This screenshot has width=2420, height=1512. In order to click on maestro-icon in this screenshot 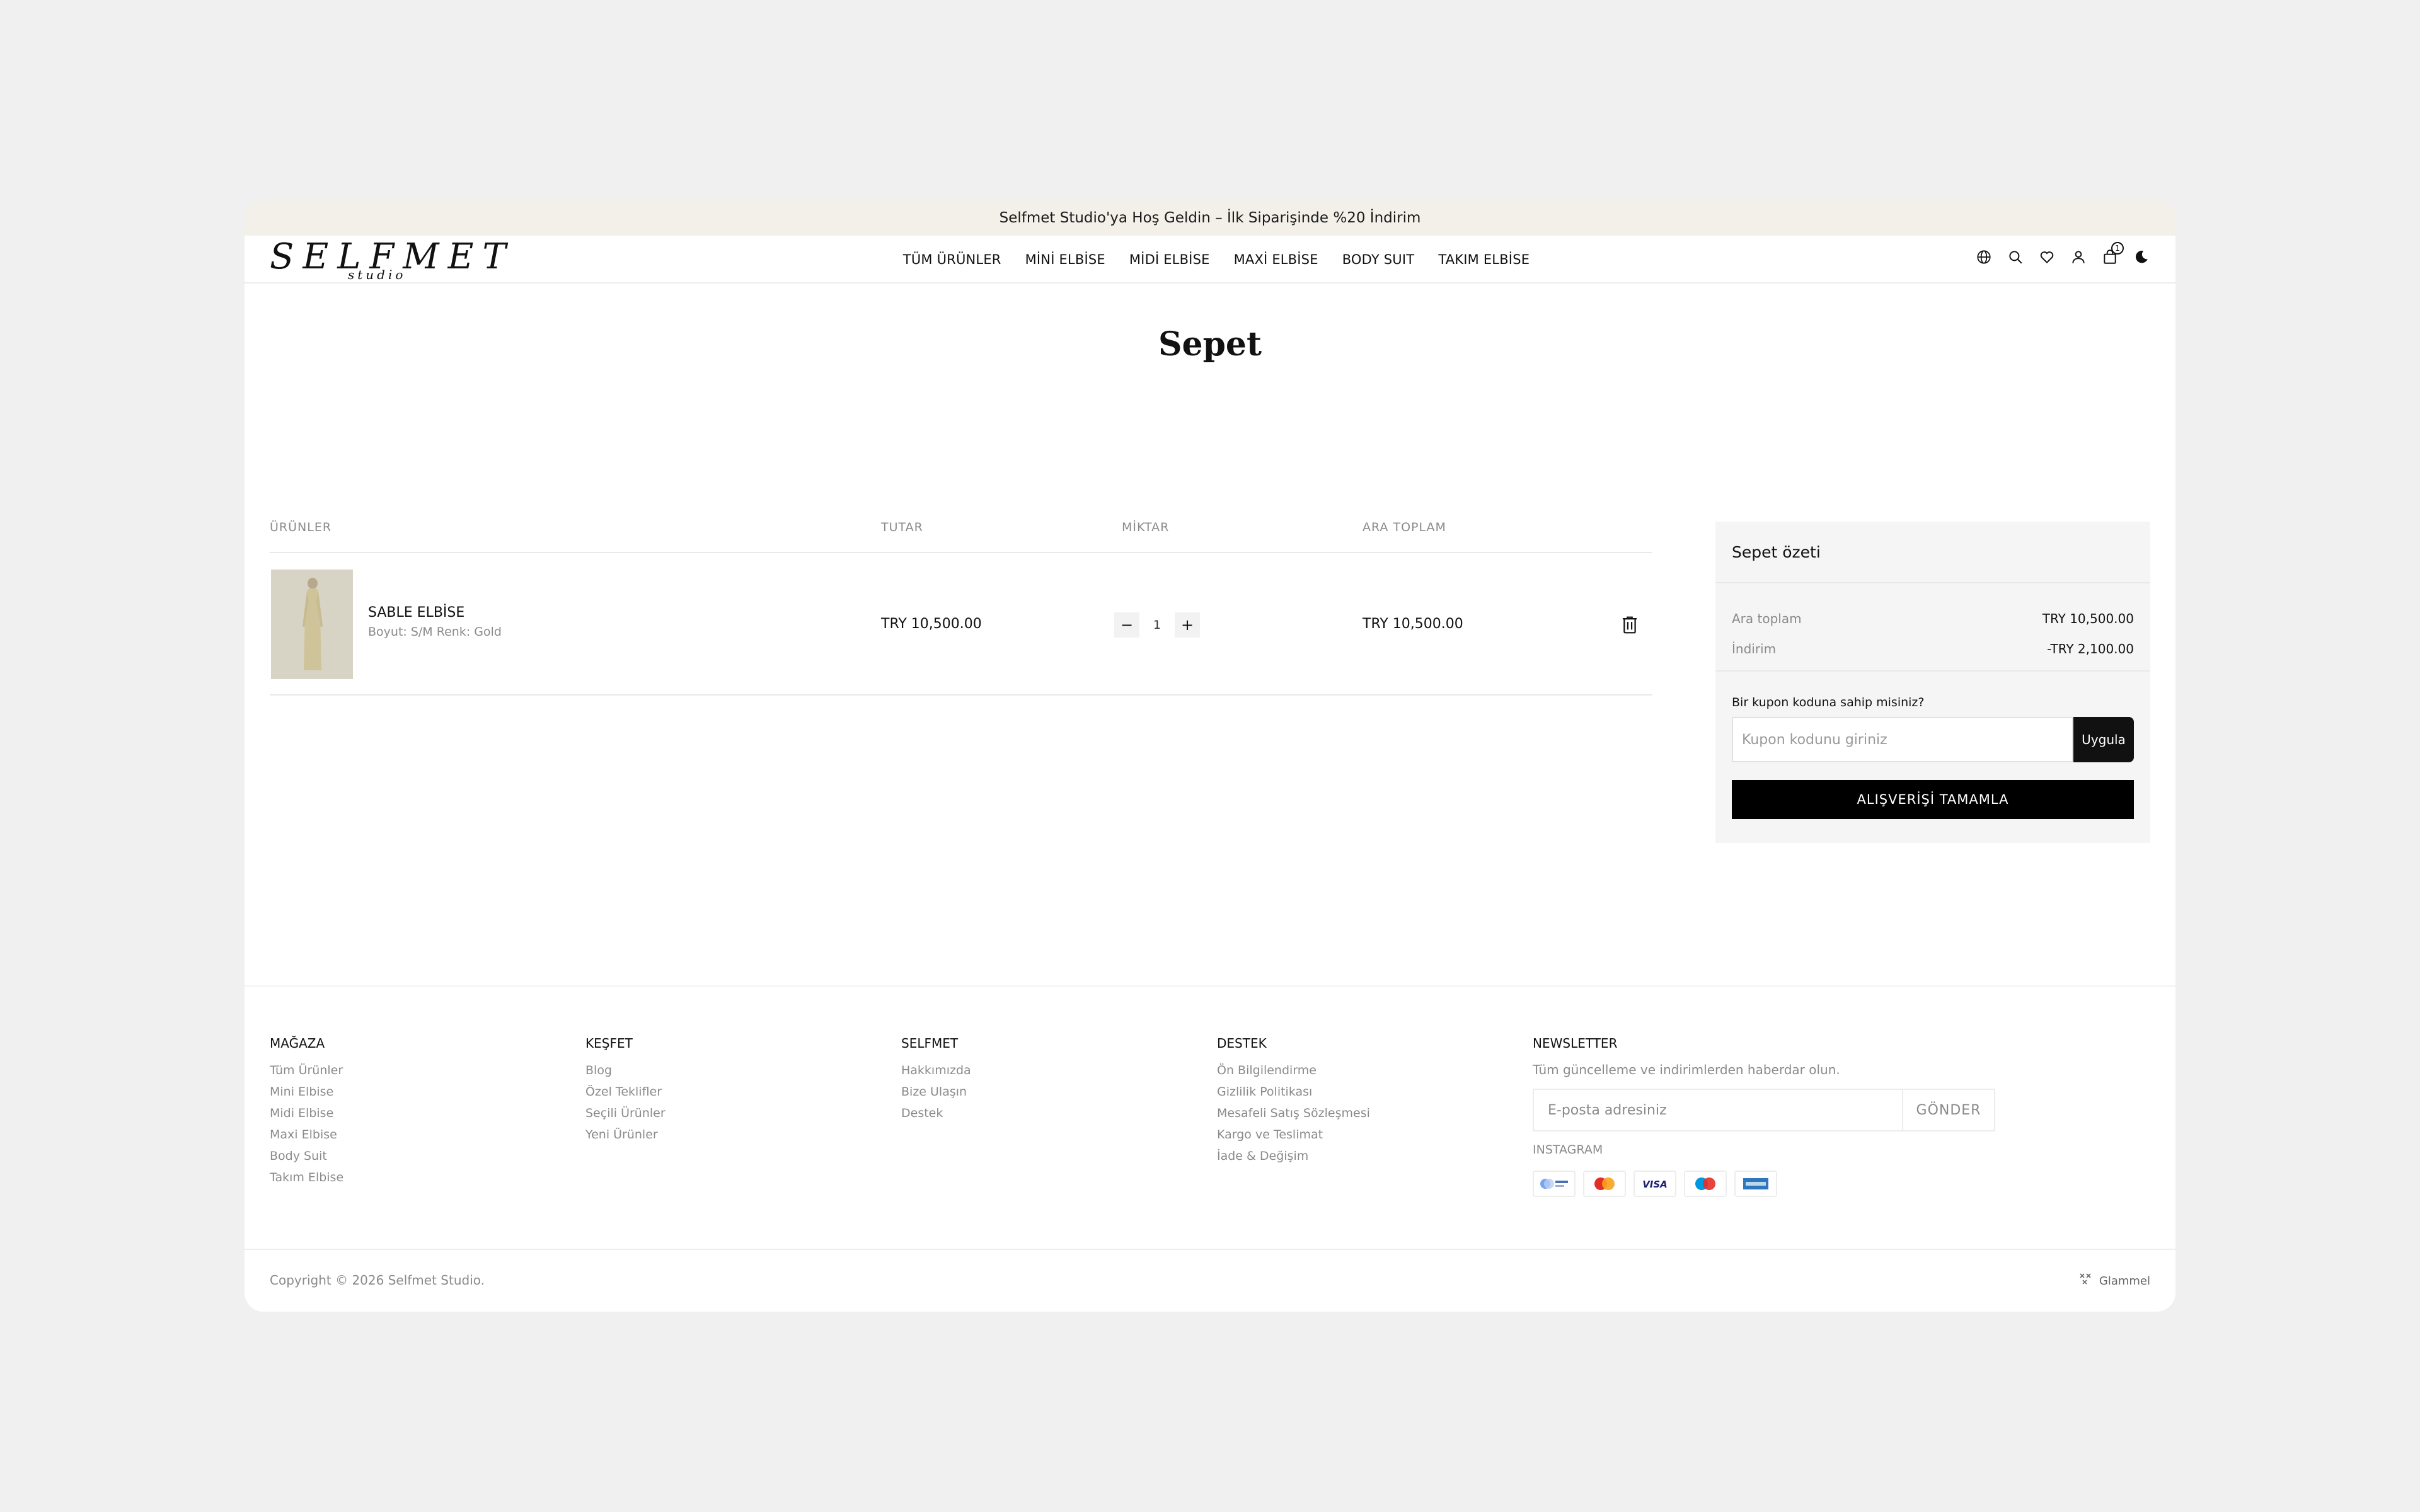, I will do `click(1706, 1184)`.